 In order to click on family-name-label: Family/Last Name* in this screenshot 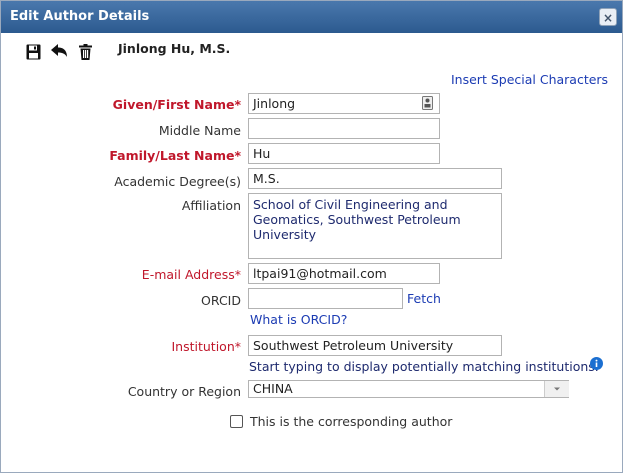, I will do `click(175, 155)`.